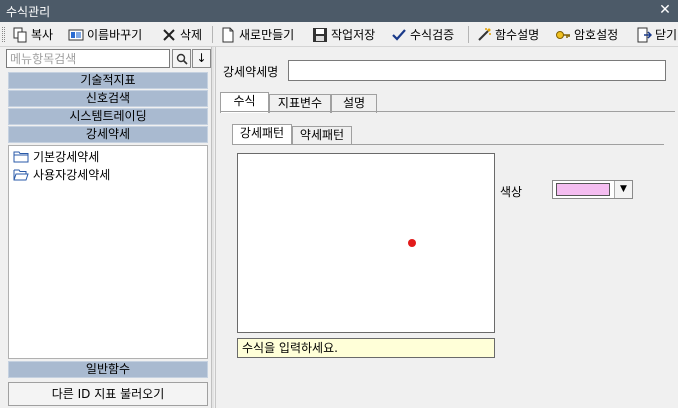 The image size is (678, 408). What do you see at coordinates (399, 35) in the screenshot?
I see `check-icon` at bounding box center [399, 35].